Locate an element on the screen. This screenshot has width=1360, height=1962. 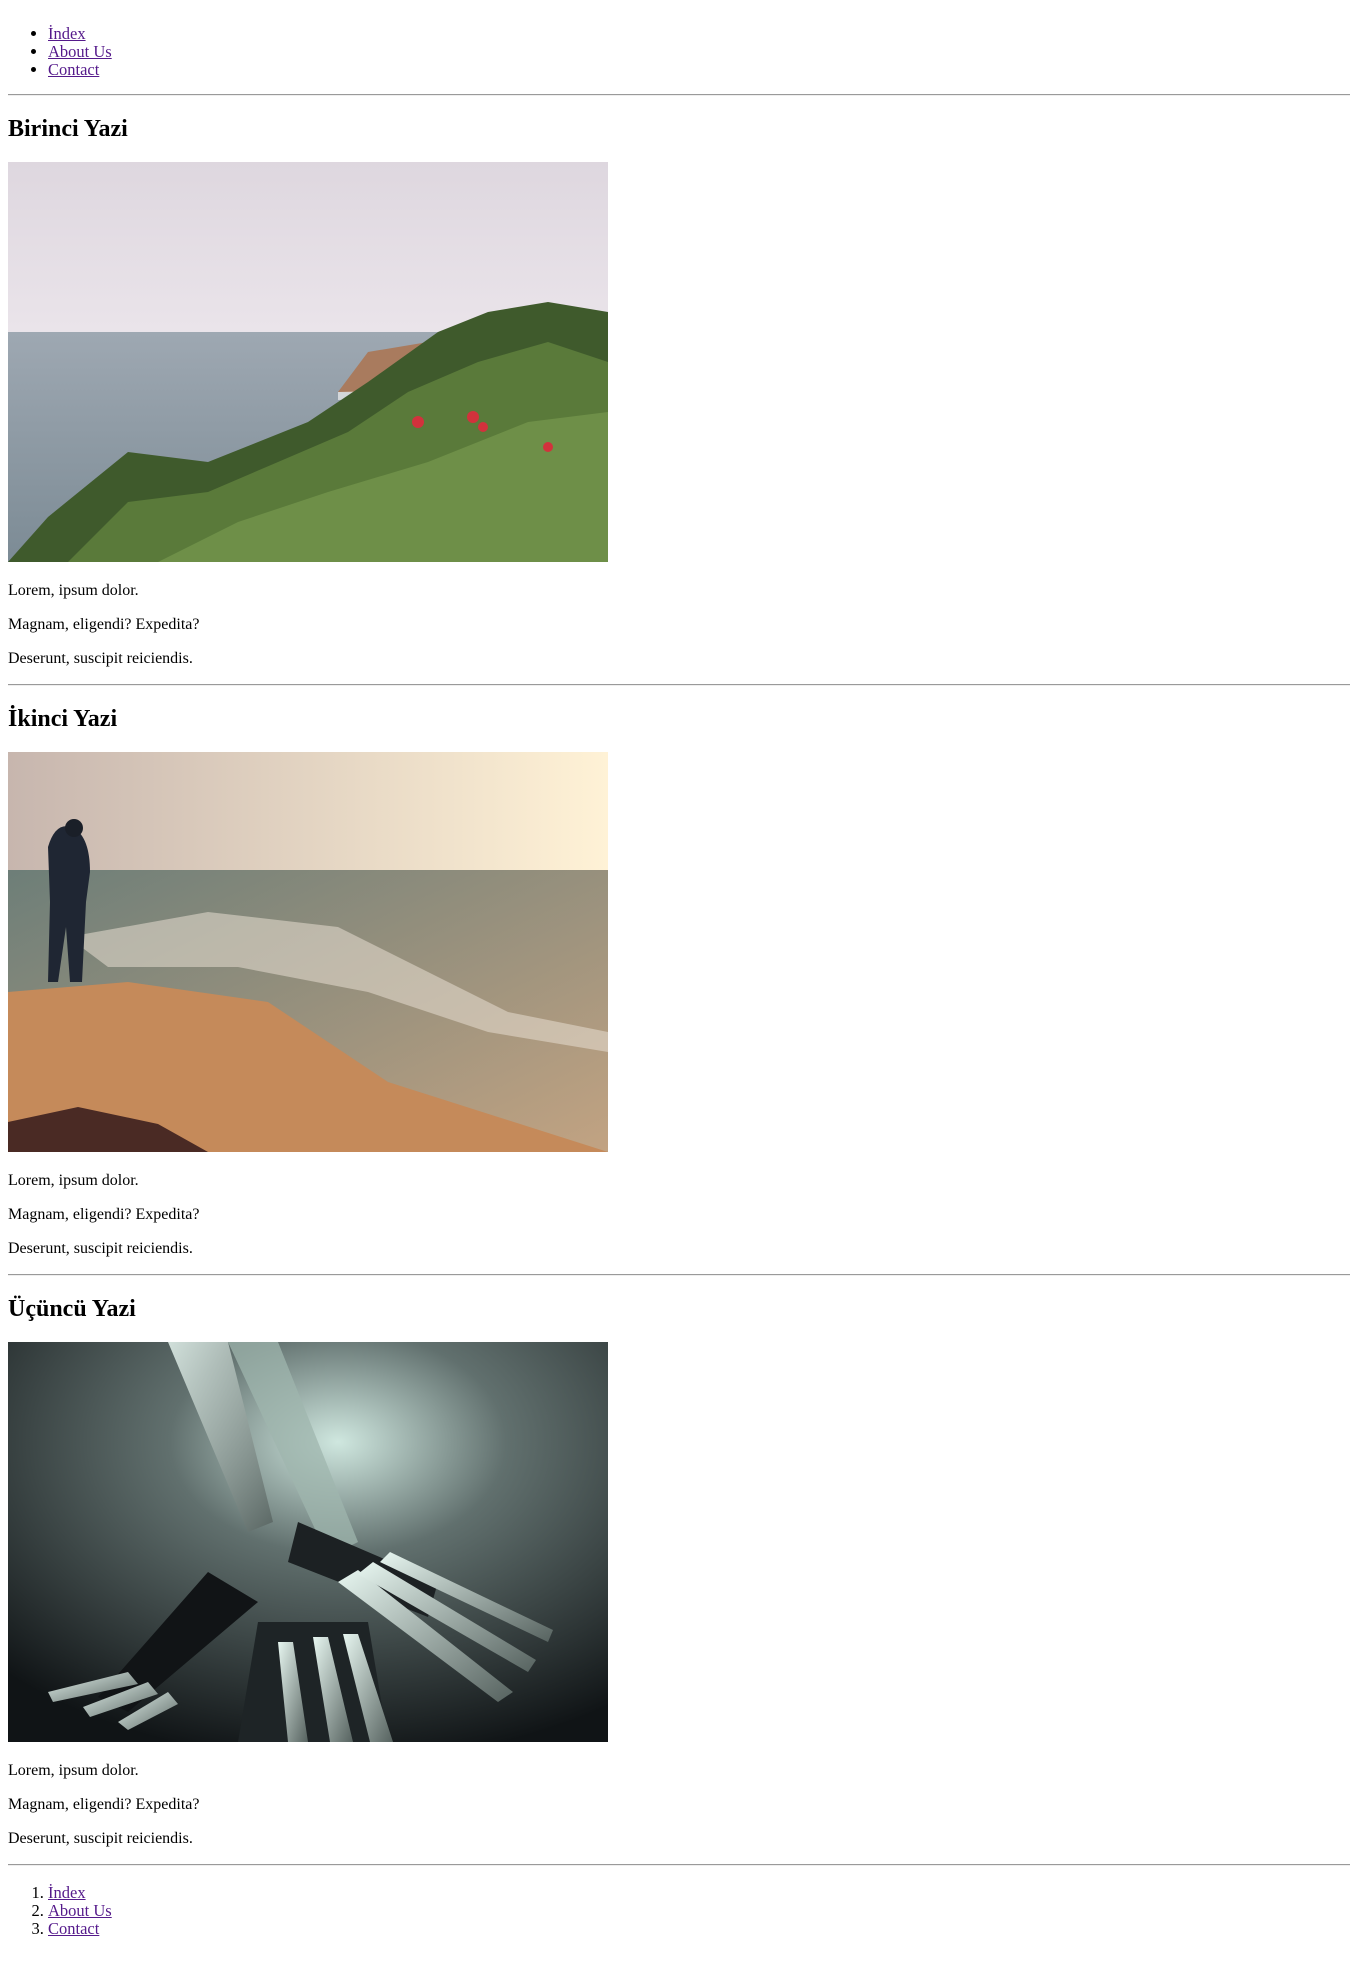
footer-nav-list: İndex About Us Contact is located at coordinates (60, 1911).